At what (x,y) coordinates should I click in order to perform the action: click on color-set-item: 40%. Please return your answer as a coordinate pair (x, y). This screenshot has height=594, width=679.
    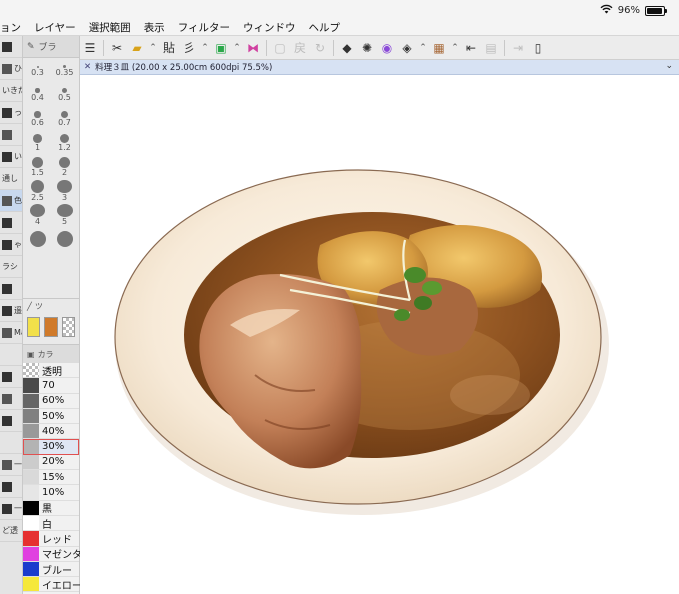
    Looking at the image, I should click on (51, 432).